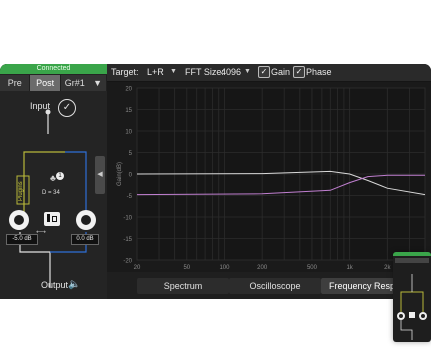  I want to click on view-tabs: Spectrum Oscilloscope Frequency Respon, so click(269, 285).